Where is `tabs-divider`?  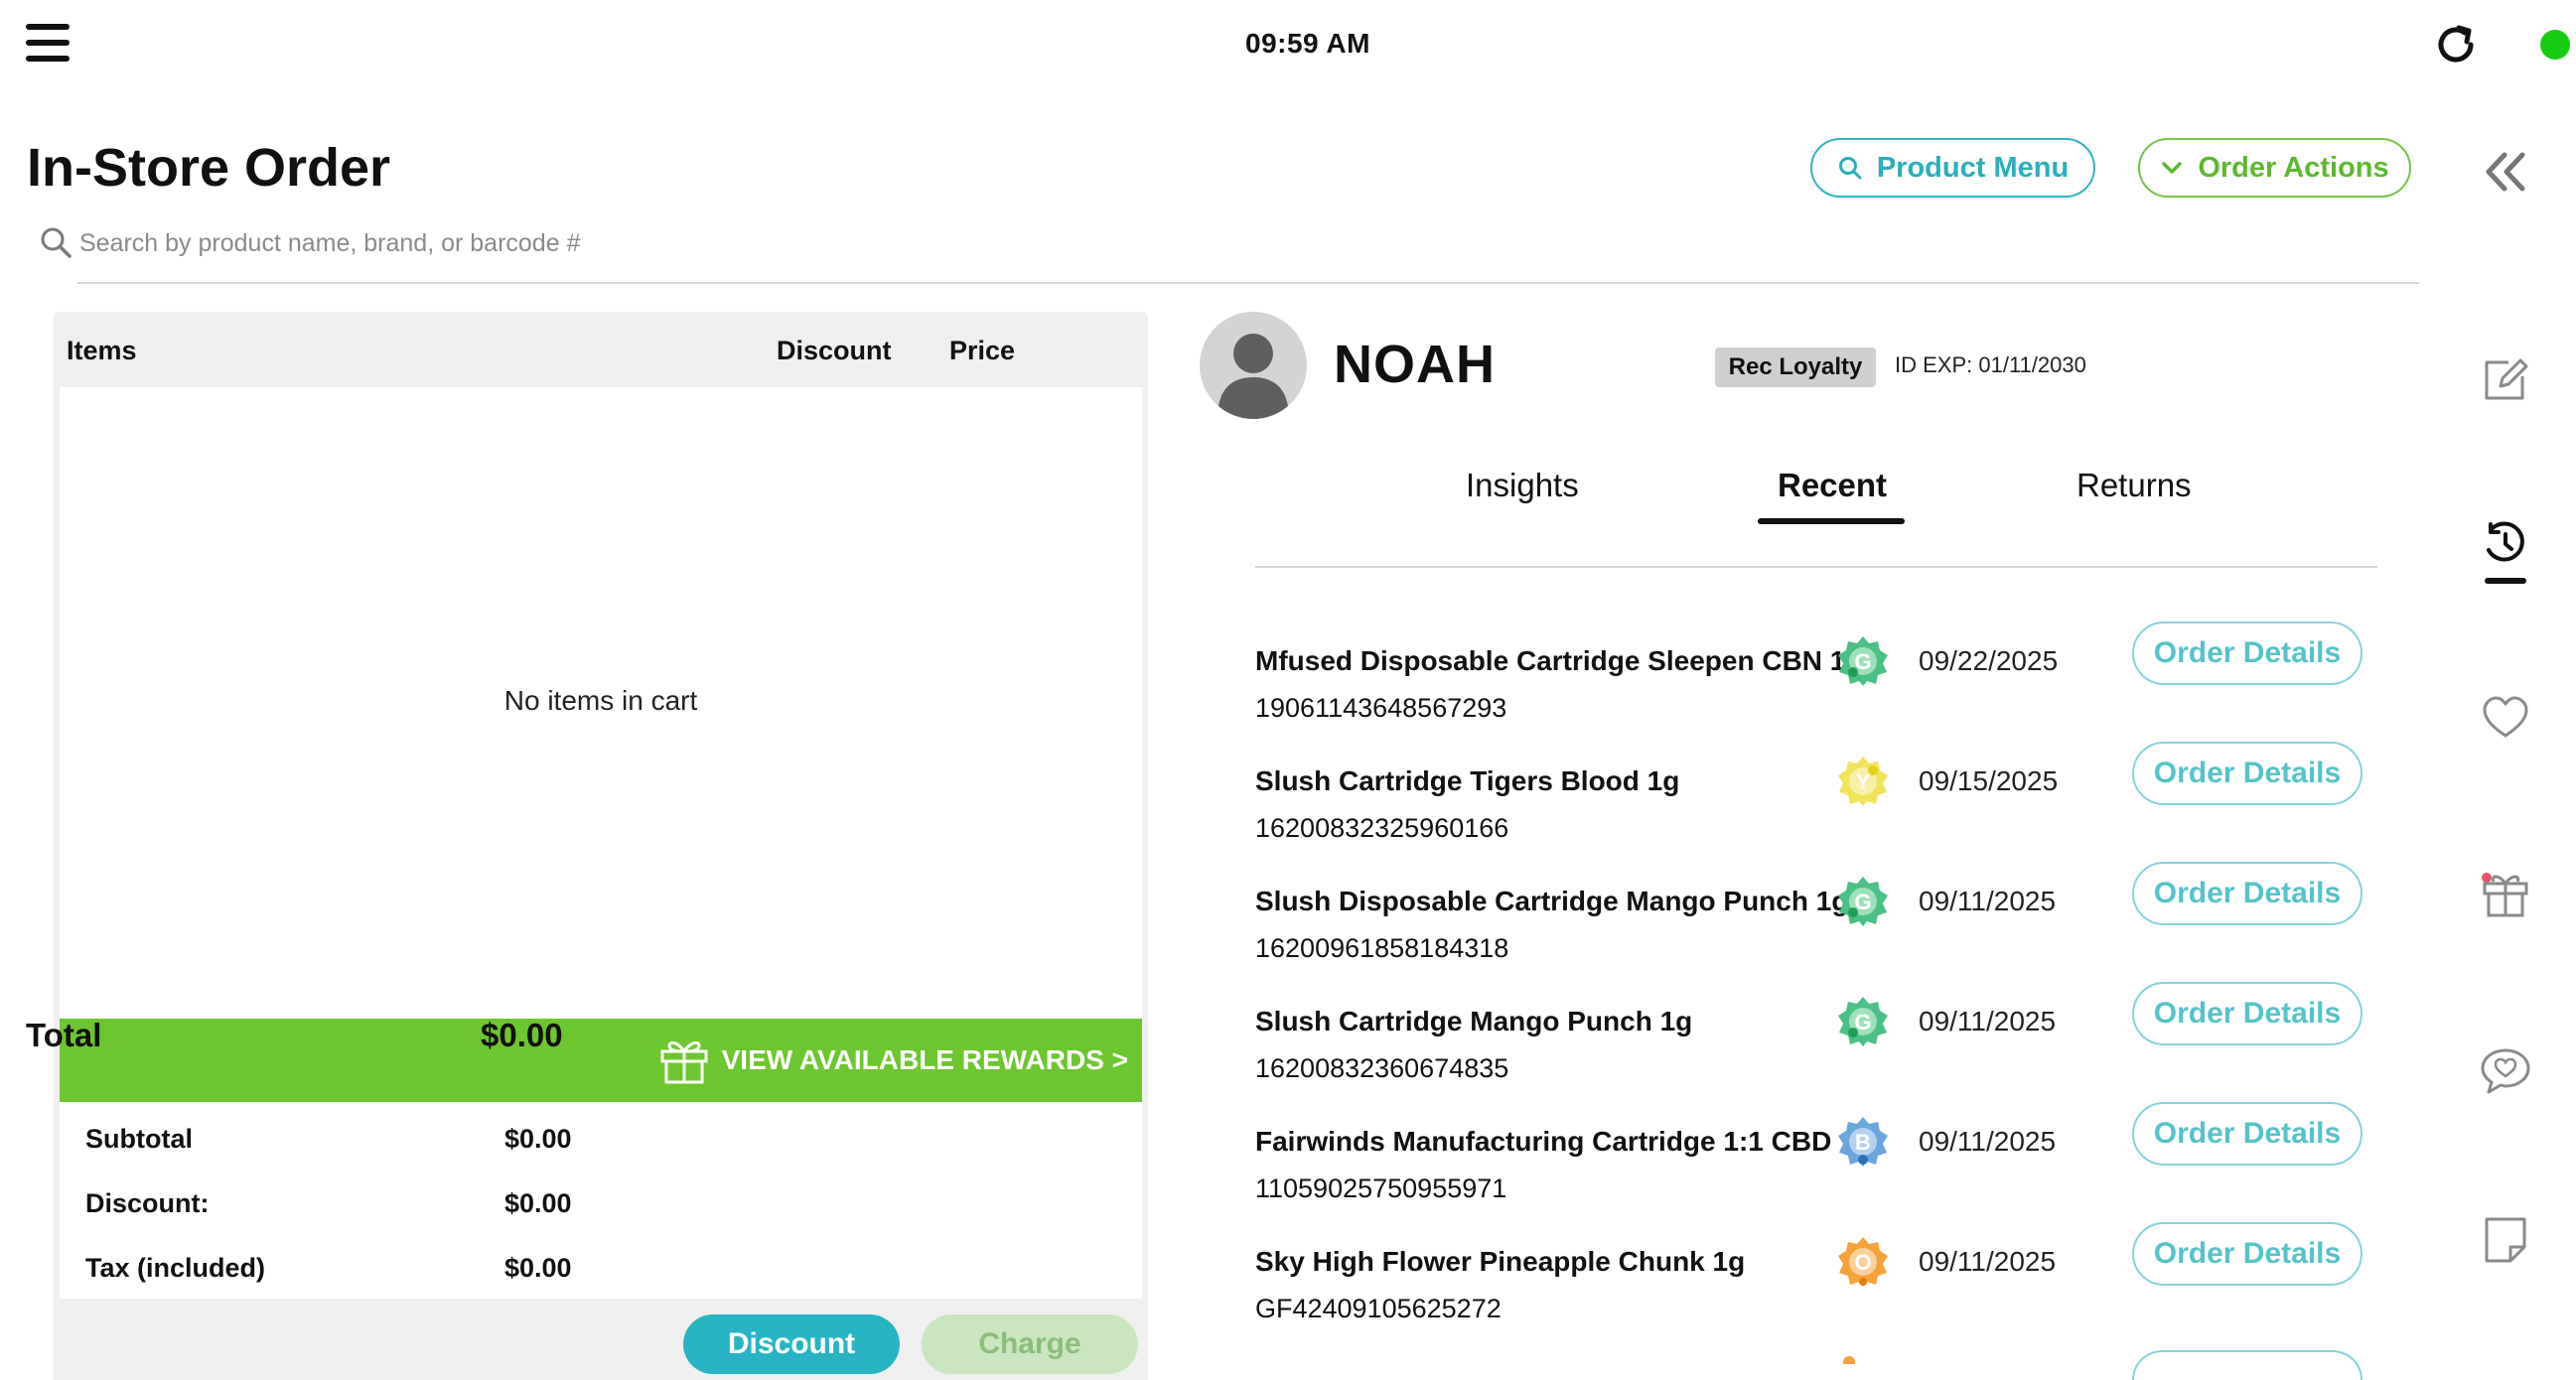
tabs-divider is located at coordinates (1816, 567).